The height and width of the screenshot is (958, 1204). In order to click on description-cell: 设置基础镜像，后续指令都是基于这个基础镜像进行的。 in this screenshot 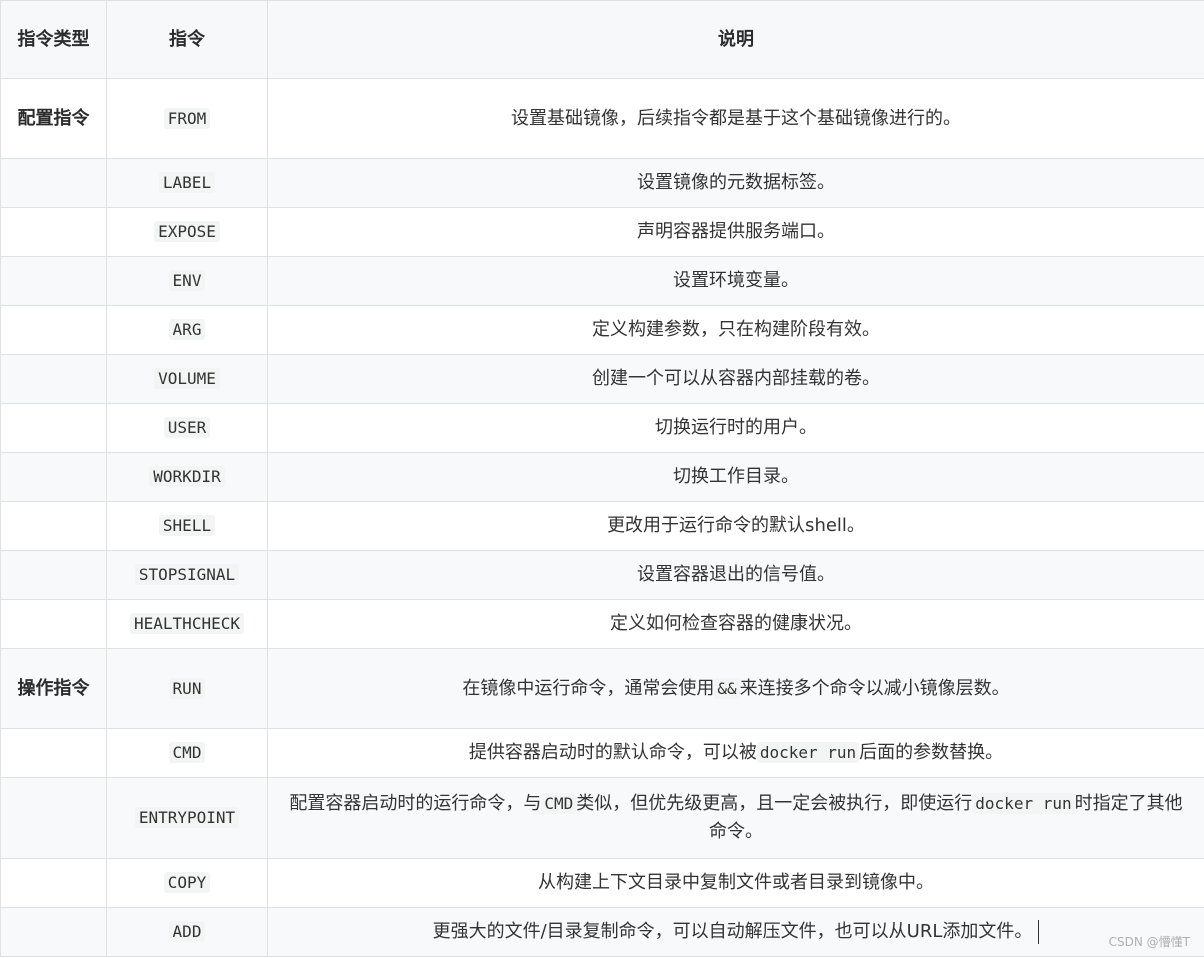, I will do `click(735, 118)`.